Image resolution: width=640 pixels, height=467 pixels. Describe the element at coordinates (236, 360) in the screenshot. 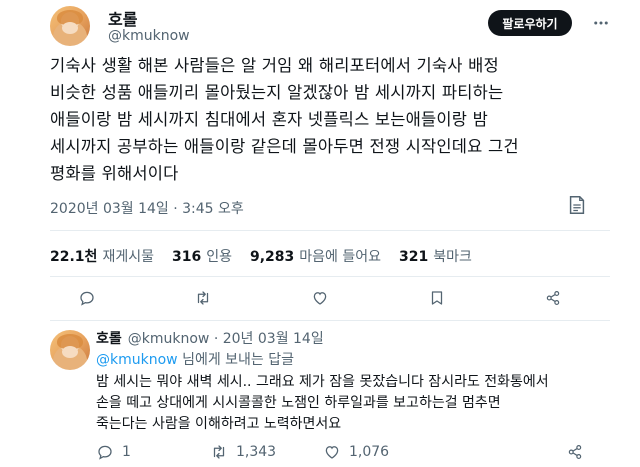

I see `reply-to-suffix: 님에게 보내는 답글` at that location.